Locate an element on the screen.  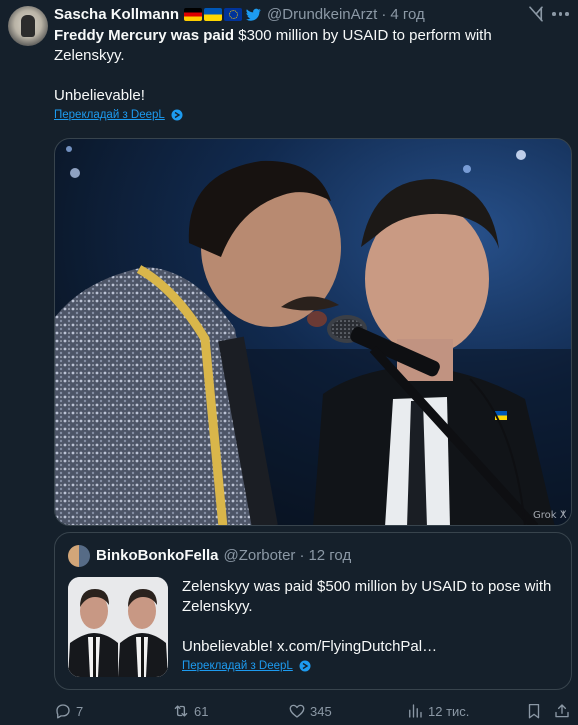
tweet-actions: 7 61 345 12 тис. is located at coordinates (313, 712).